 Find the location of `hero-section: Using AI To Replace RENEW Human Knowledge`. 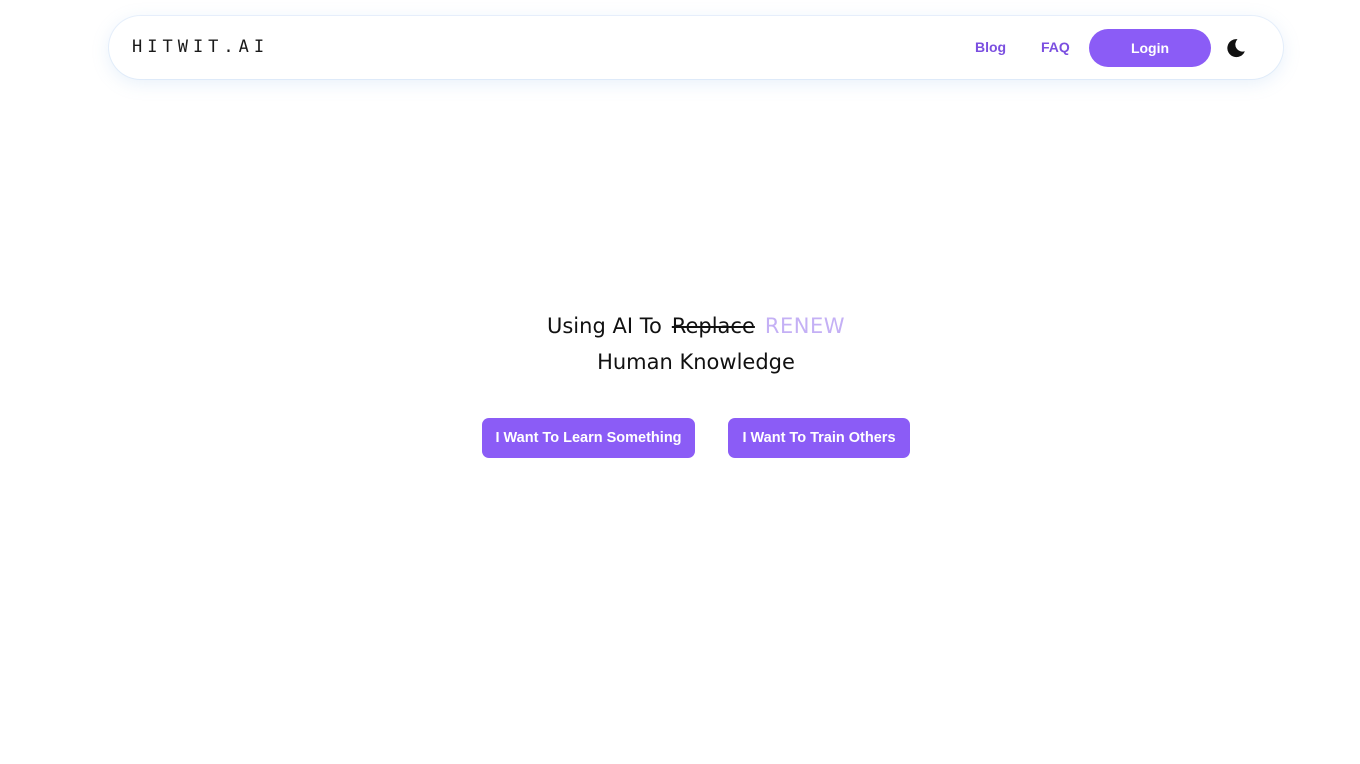

hero-section: Using AI To Replace RENEW Human Knowledge is located at coordinates (680, 344).